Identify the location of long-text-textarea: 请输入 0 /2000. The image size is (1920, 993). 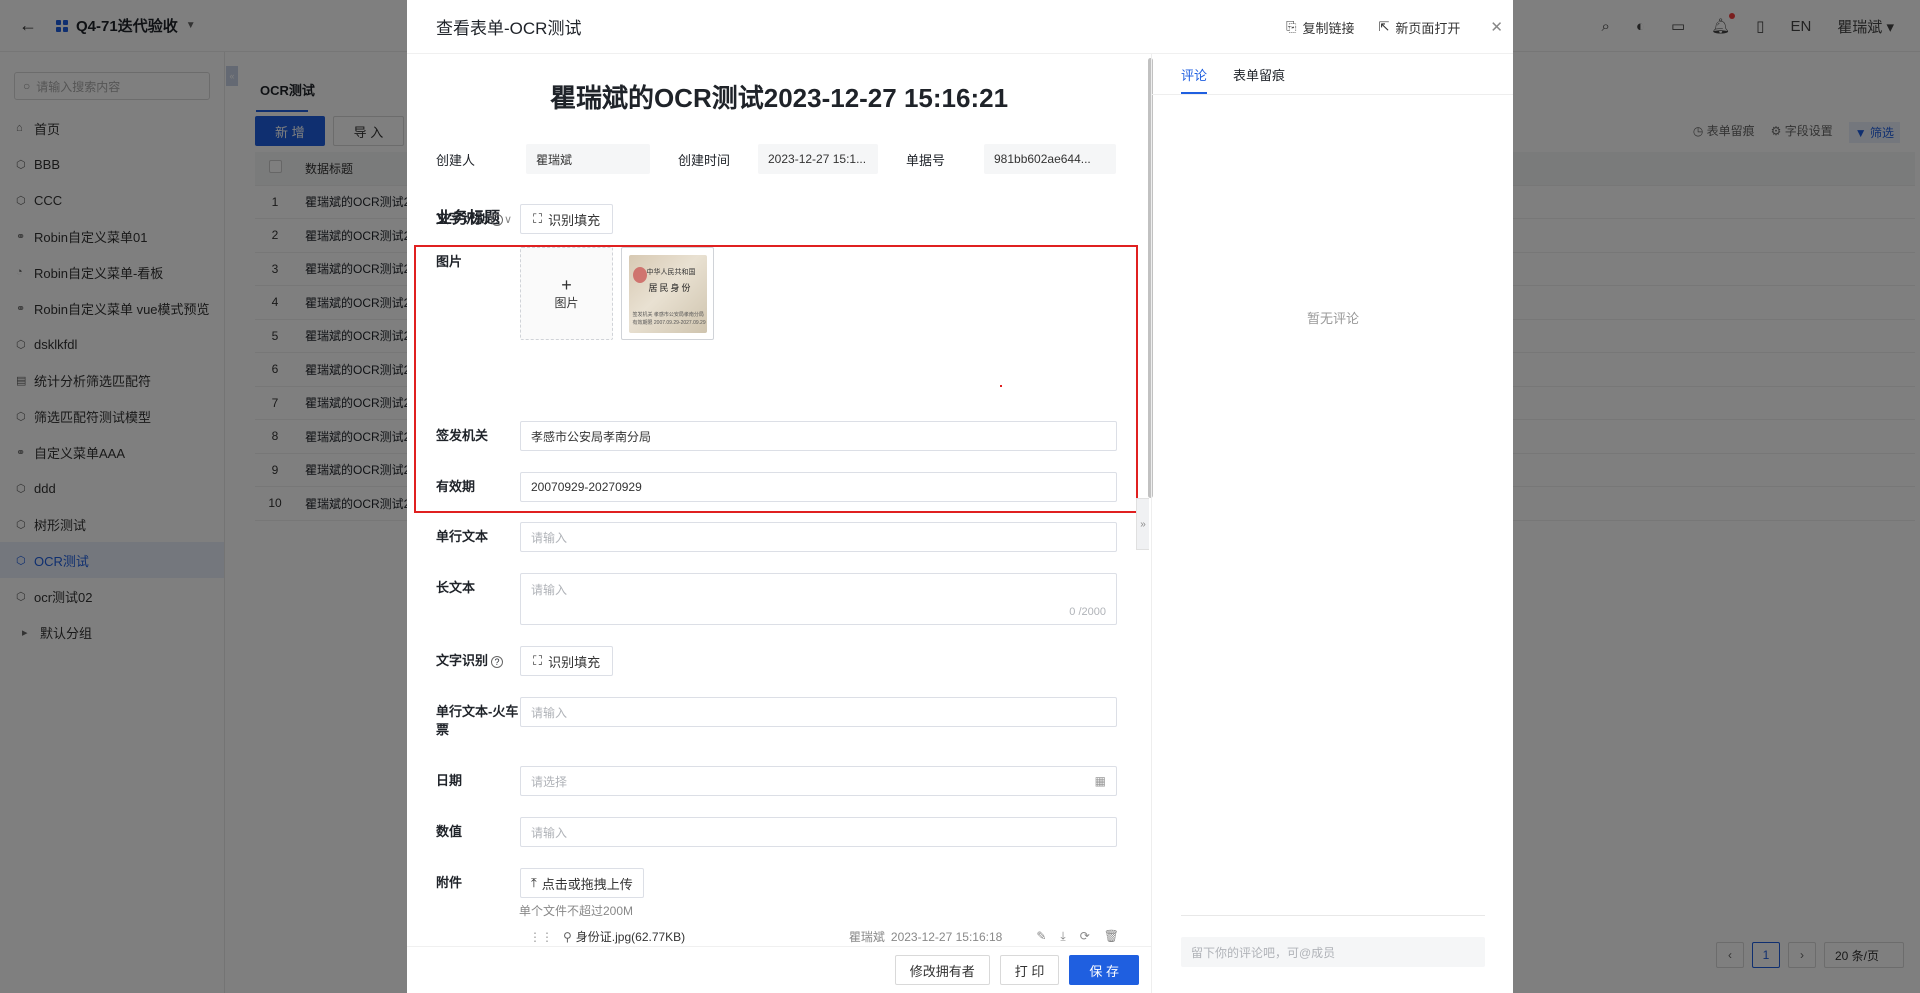
(818, 599).